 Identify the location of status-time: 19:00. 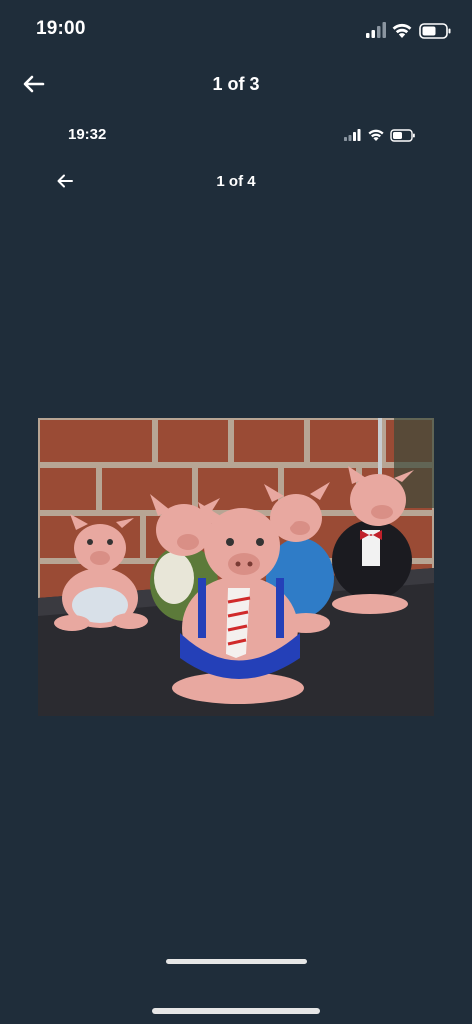
(61, 28).